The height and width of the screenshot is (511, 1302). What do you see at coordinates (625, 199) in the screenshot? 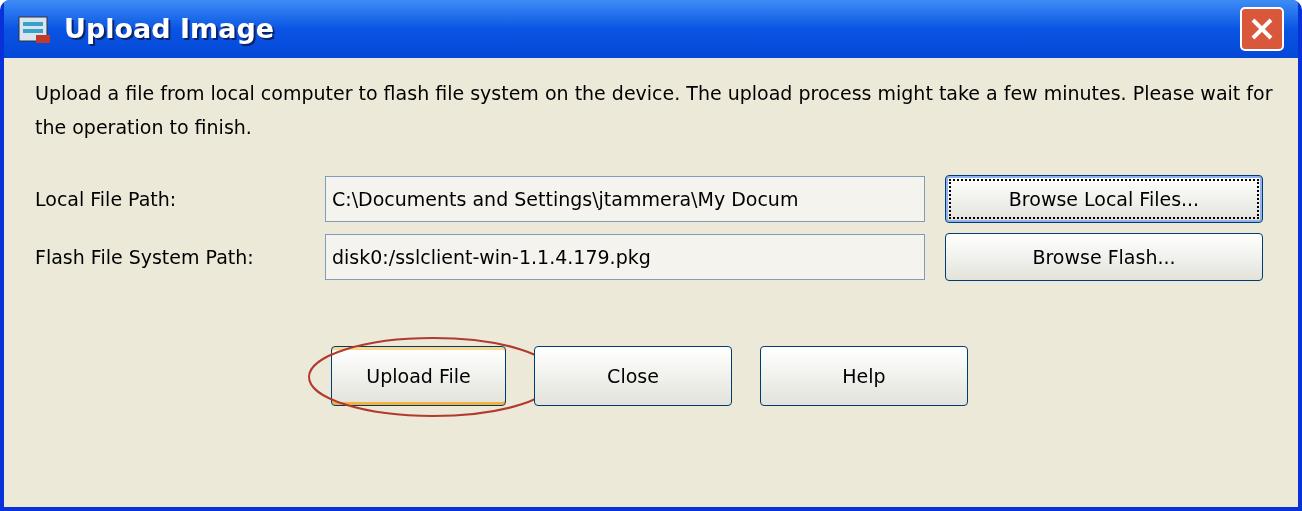
I see `path-field: C:\Documents and Settings\jtammera\My Docum` at bounding box center [625, 199].